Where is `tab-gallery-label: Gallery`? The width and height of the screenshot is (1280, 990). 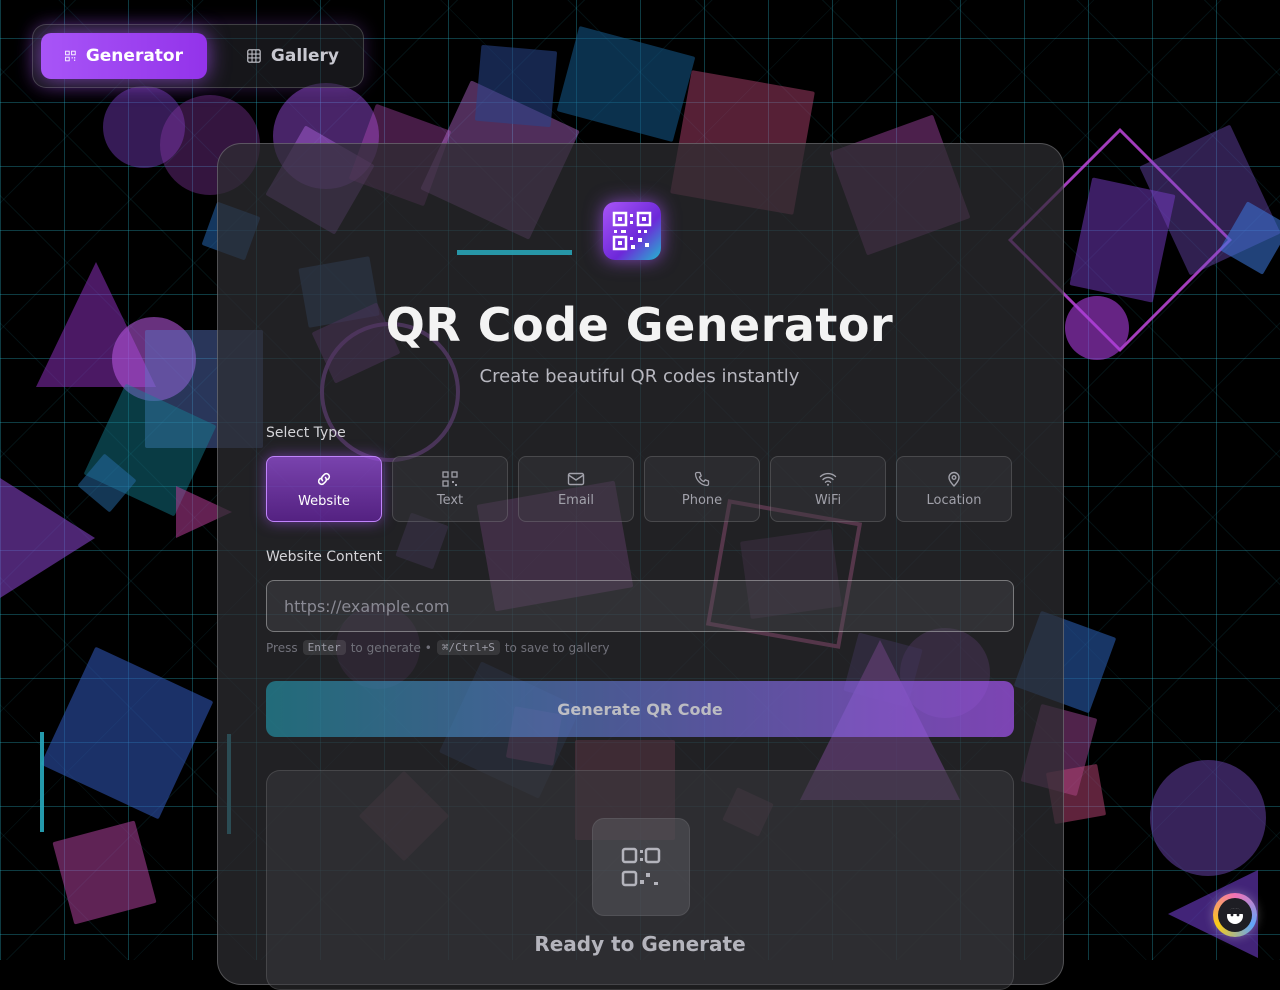
tab-gallery-label: Gallery is located at coordinates (304, 56).